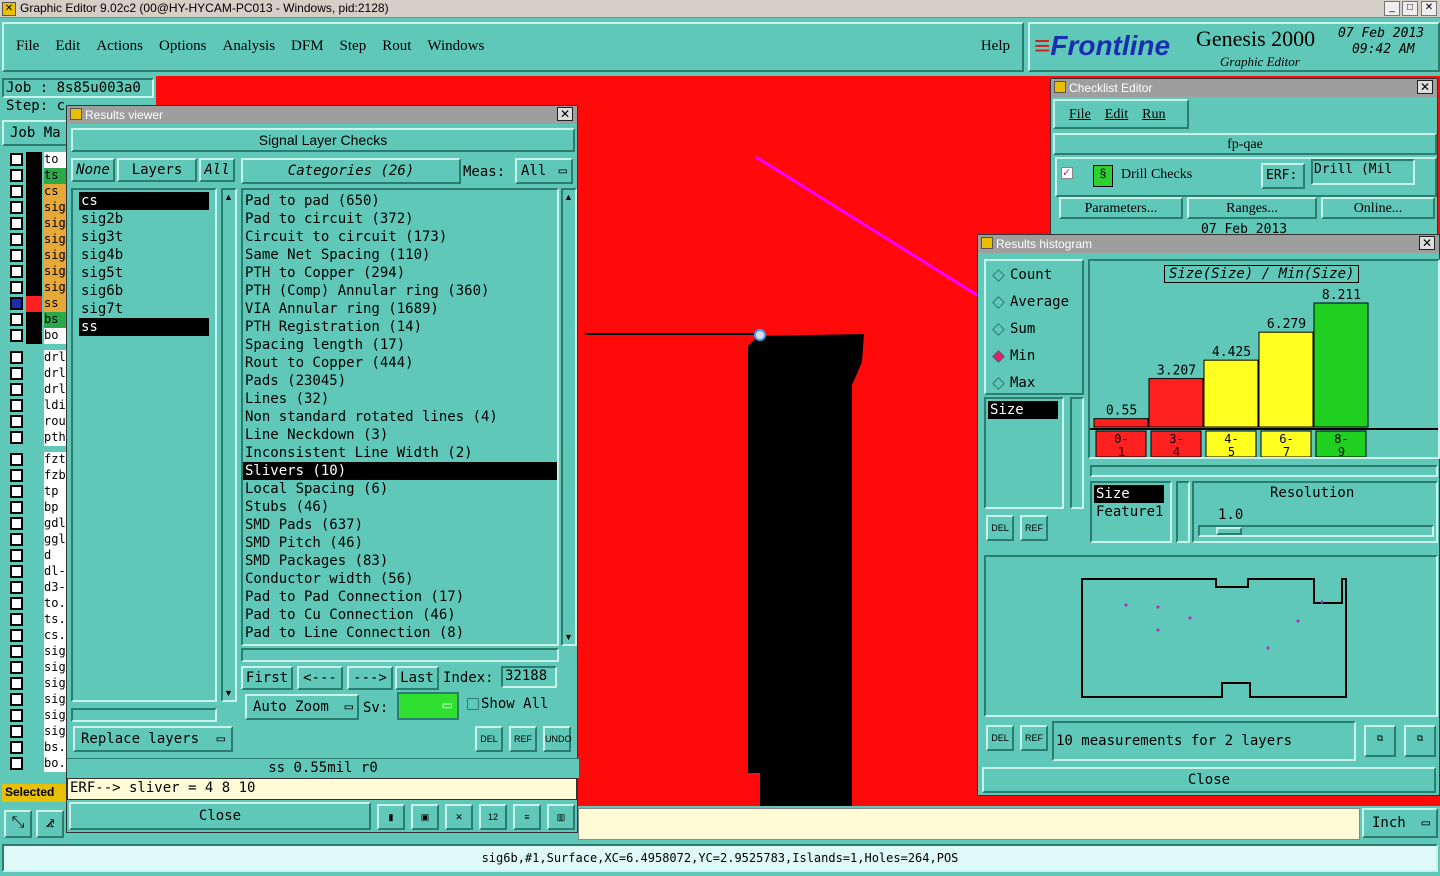  Describe the element at coordinates (36, 588) in the screenshot. I see `side-layer-row: d3-` at that location.